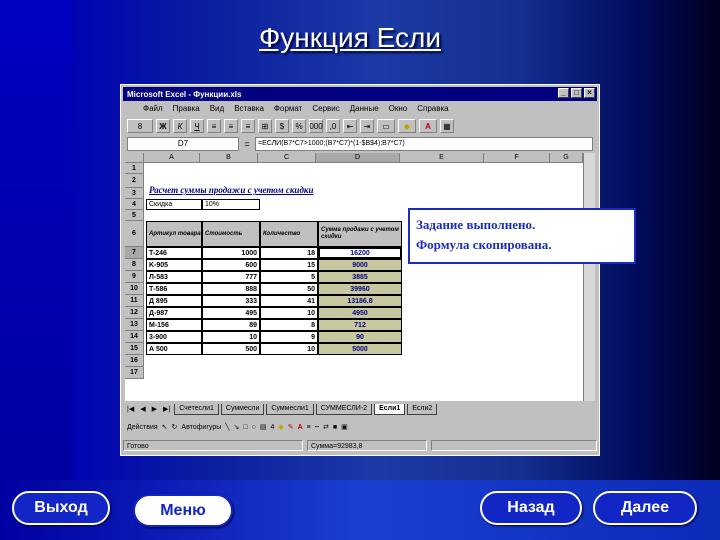 Image resolution: width=720 pixels, height=540 pixels. I want to click on table-row-3-sum: 3885, so click(360, 277).